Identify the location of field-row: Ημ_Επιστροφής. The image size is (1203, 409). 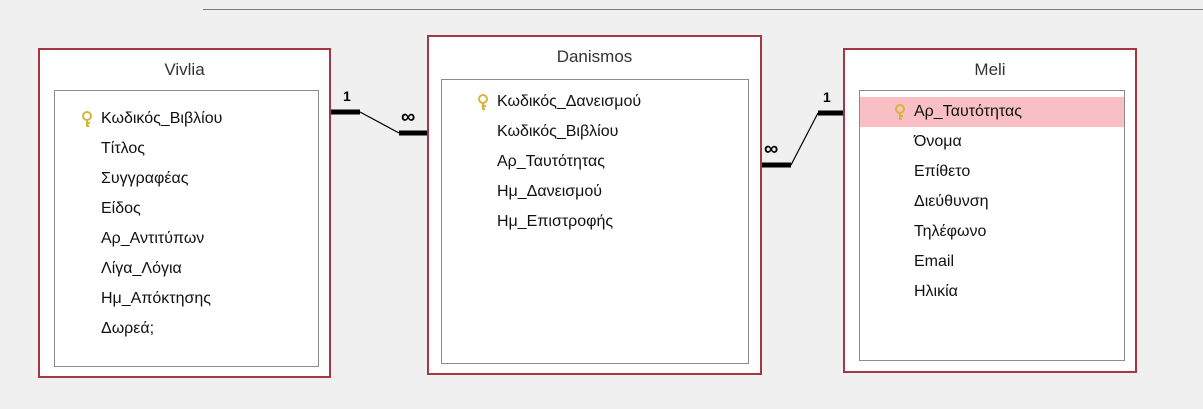
(595, 222).